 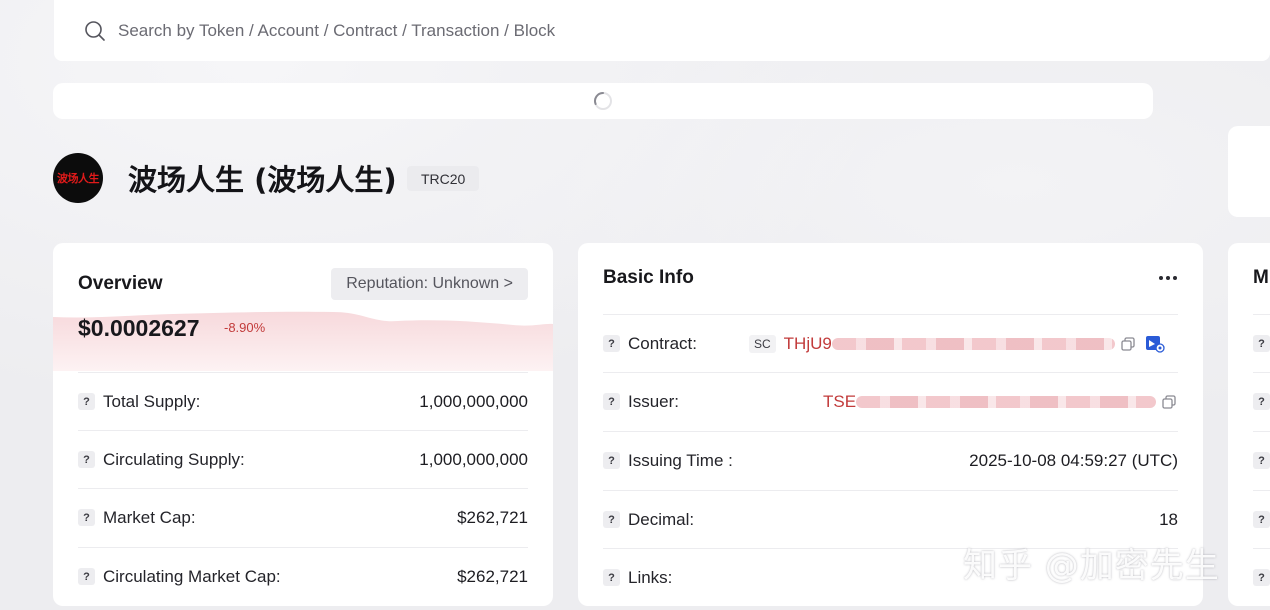 I want to click on circulating-market-cap-row: ? Circulating Market Cap: $262,721, so click(x=303, y=576).